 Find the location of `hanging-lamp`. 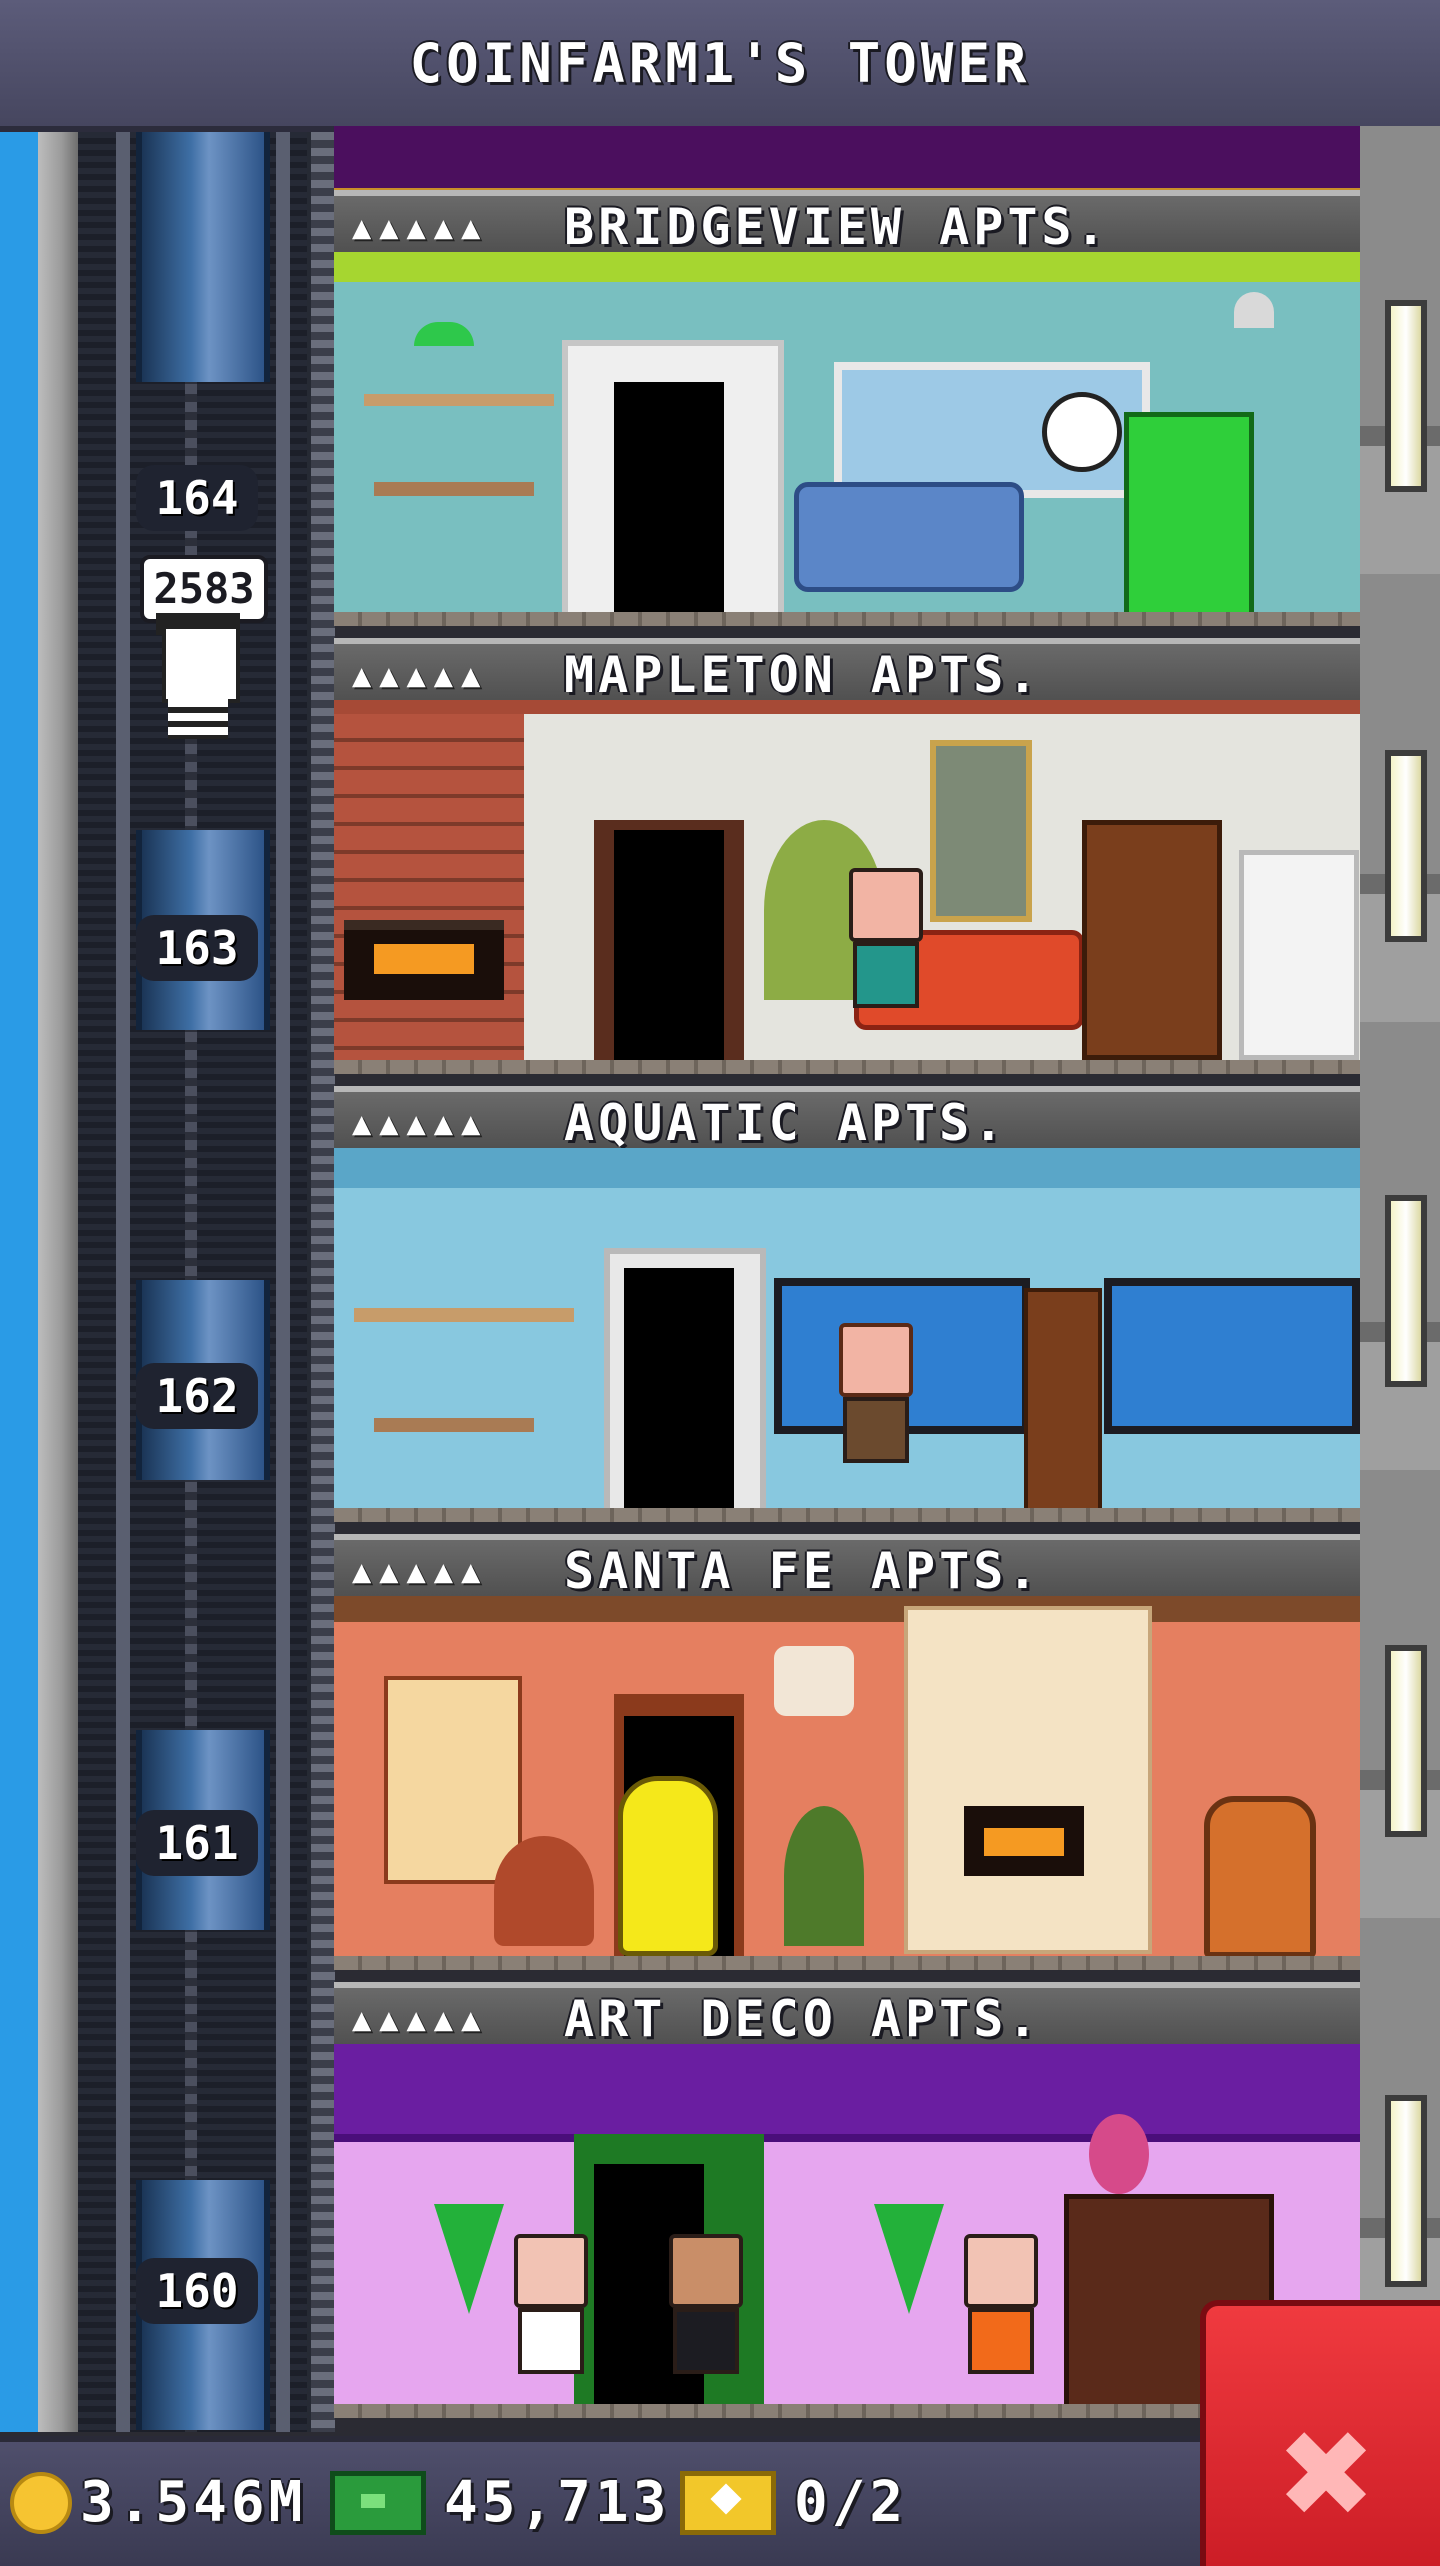

hanging-lamp is located at coordinates (444, 334).